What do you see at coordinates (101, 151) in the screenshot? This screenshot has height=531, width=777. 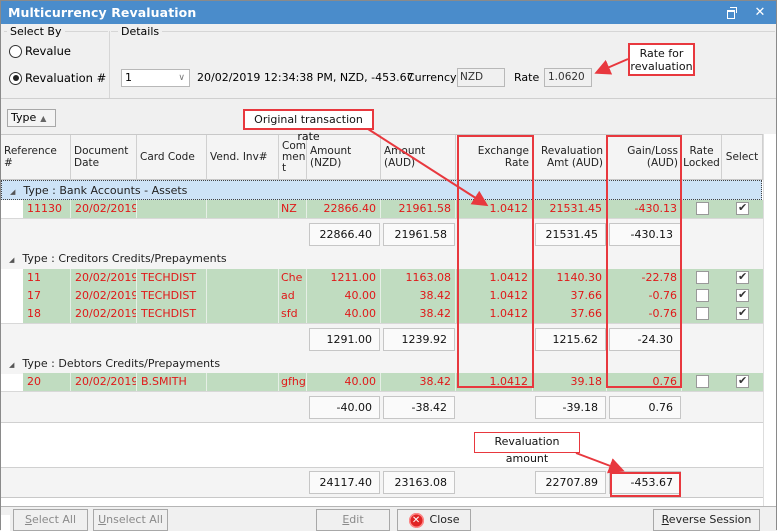 I see `col-header-document-date-line1: Document` at bounding box center [101, 151].